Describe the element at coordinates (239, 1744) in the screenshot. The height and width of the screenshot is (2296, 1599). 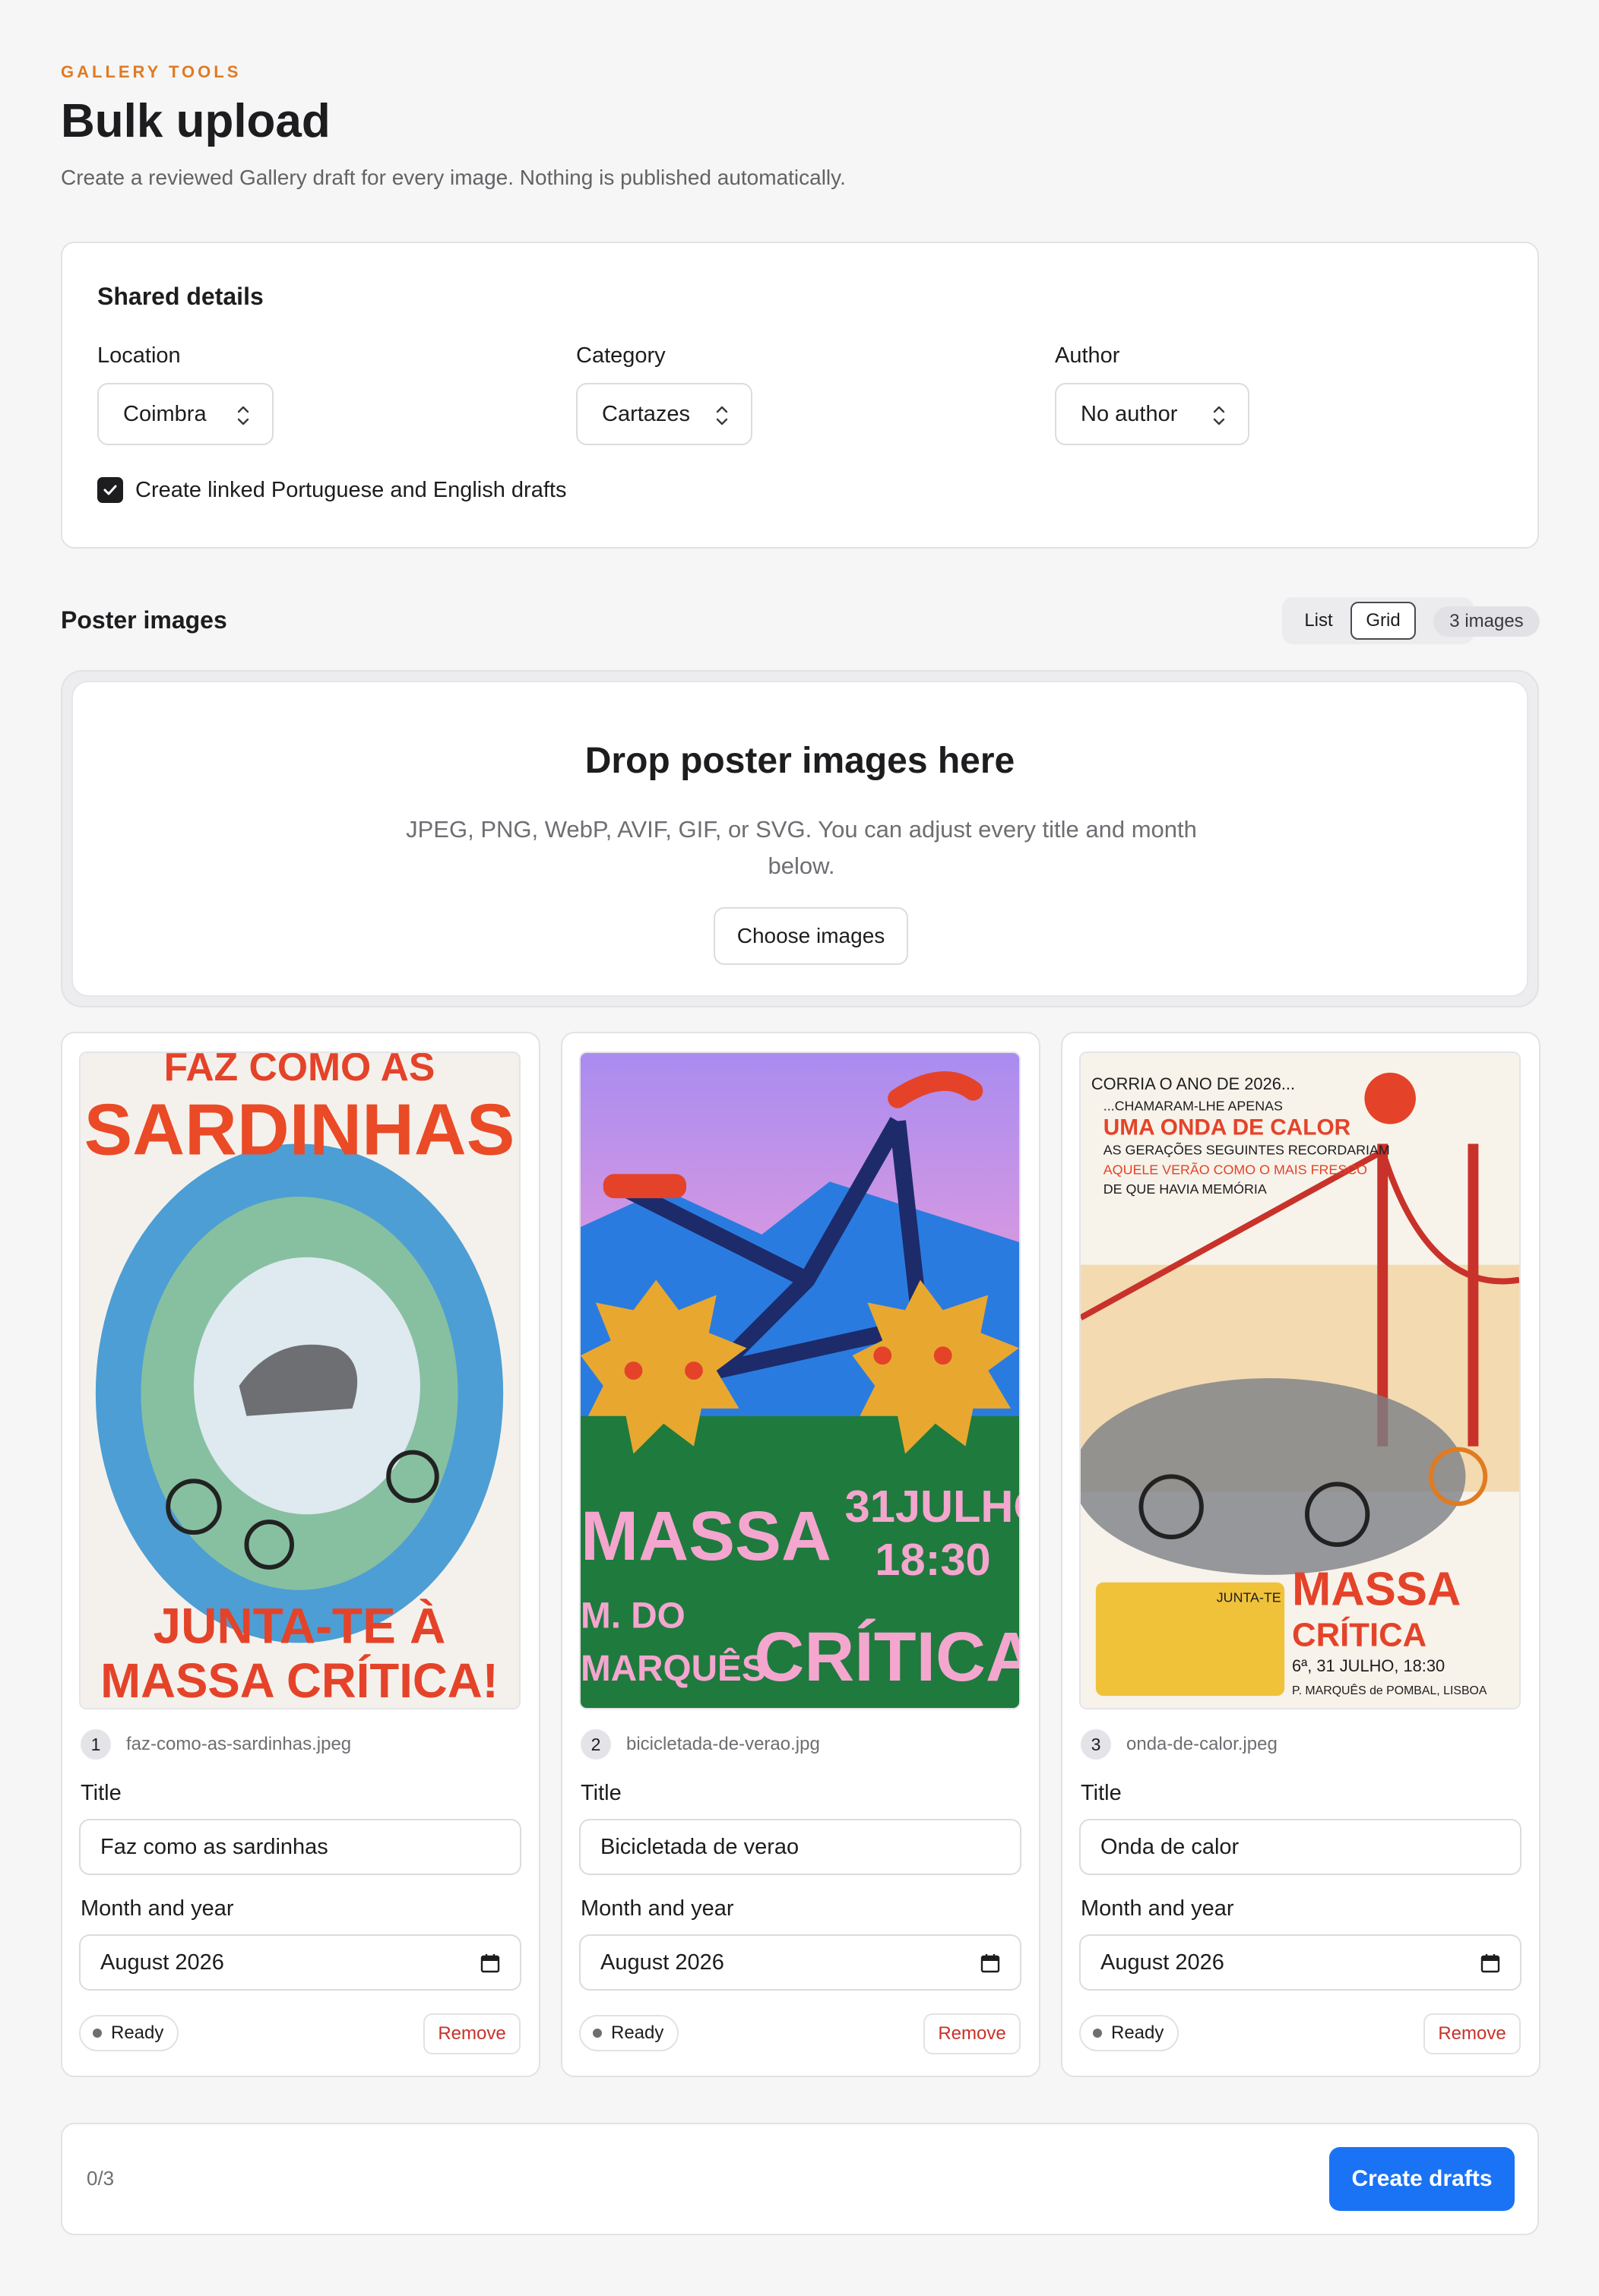
I see `poster-filename: faz-como-as-sardinhas.jpeg` at that location.